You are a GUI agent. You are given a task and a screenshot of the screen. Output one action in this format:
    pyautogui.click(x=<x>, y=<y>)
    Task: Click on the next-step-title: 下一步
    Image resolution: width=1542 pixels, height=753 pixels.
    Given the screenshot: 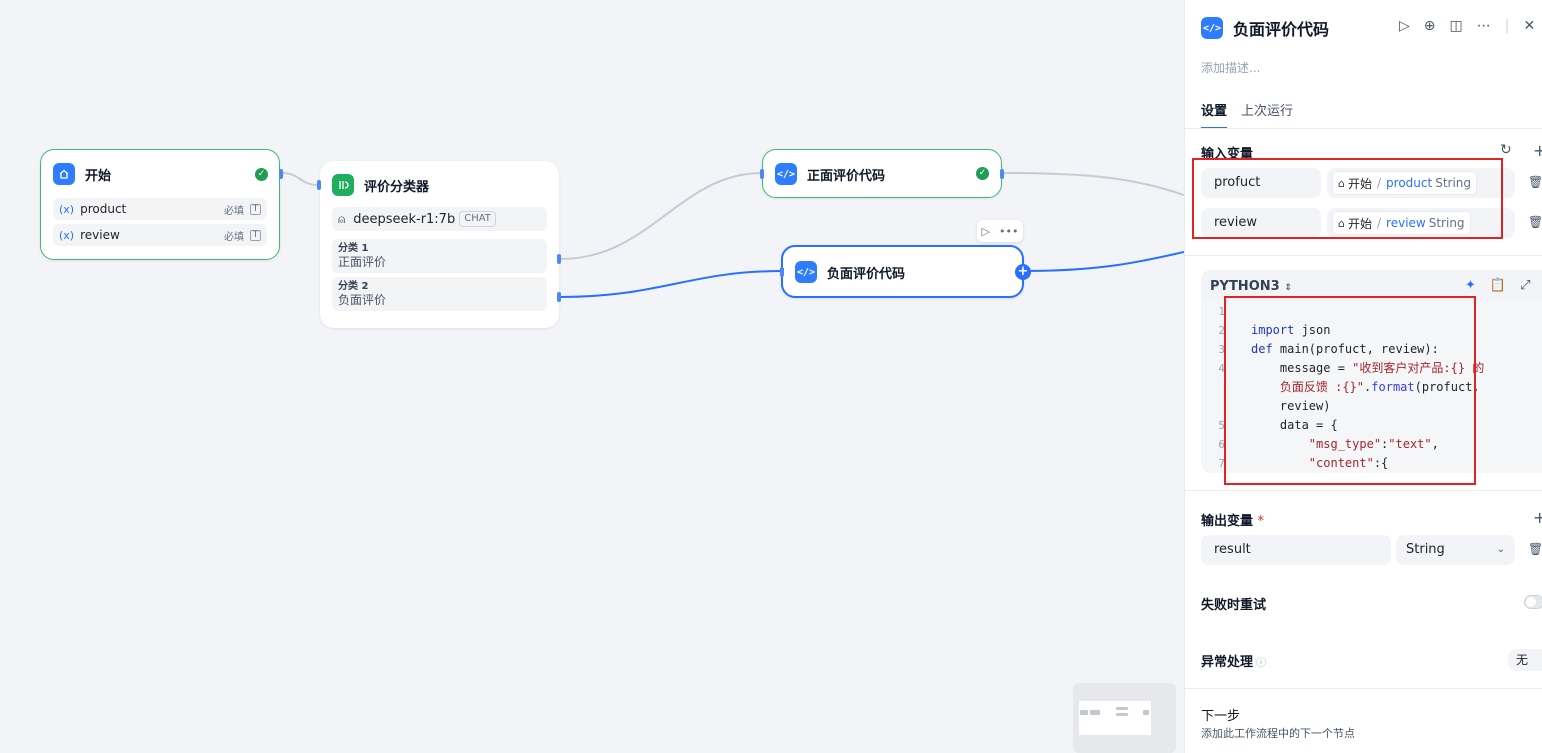 What is the action you would take?
    pyautogui.click(x=1221, y=716)
    